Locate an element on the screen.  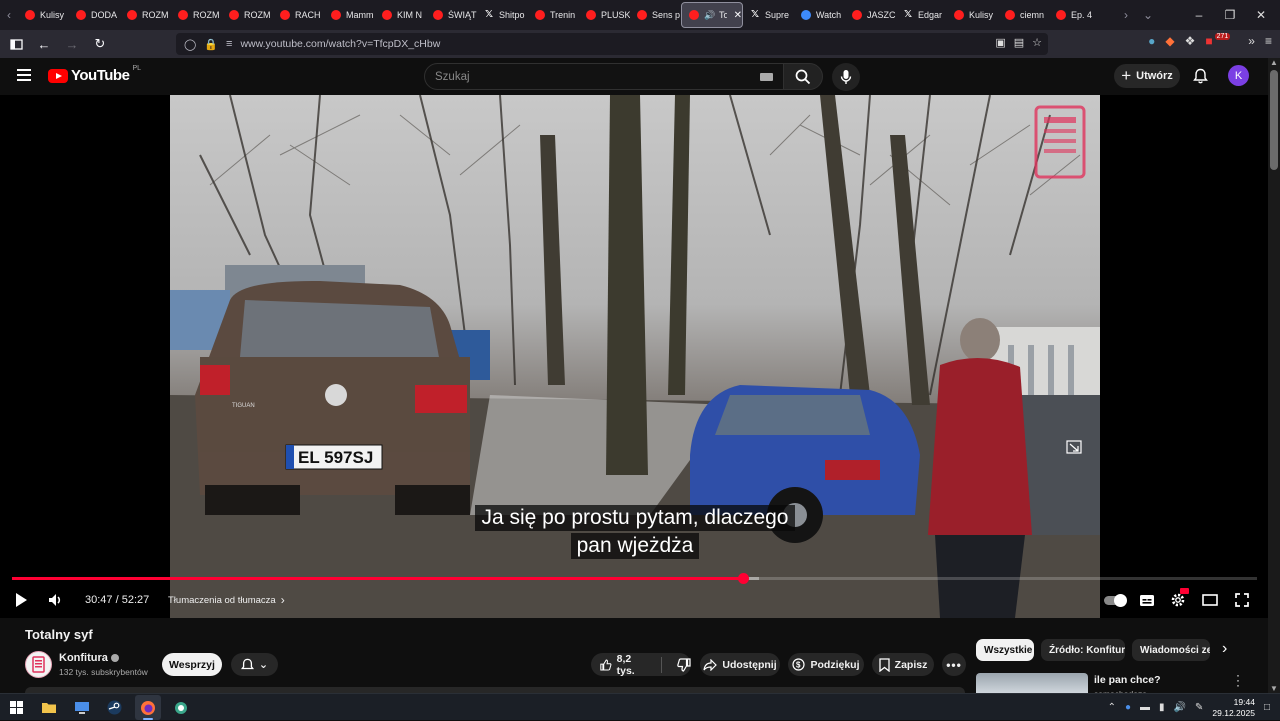
notifications-center-icon: □ is located at coordinates (1267, 707).